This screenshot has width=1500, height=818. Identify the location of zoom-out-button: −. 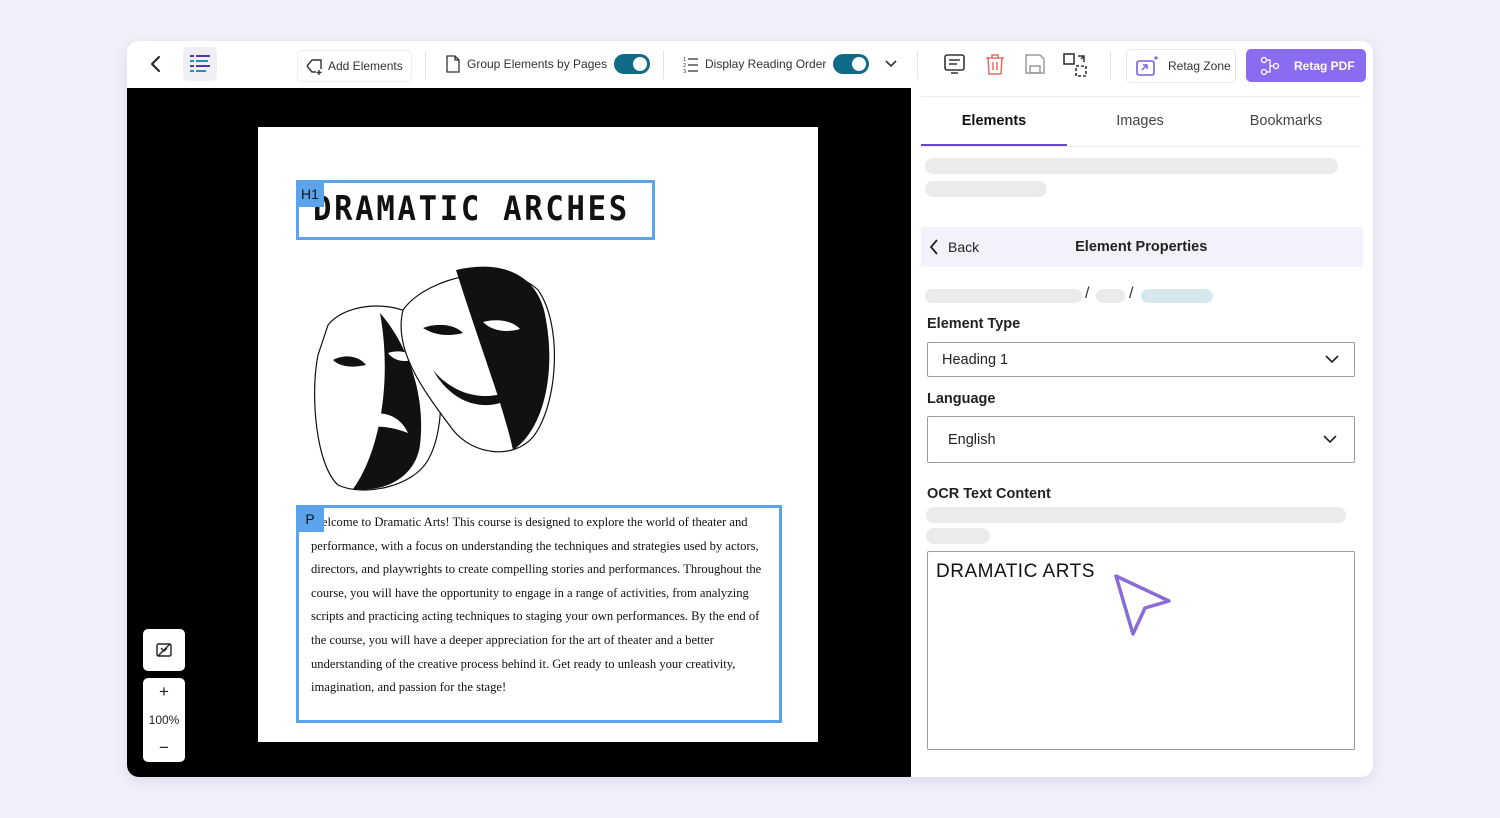
(164, 748).